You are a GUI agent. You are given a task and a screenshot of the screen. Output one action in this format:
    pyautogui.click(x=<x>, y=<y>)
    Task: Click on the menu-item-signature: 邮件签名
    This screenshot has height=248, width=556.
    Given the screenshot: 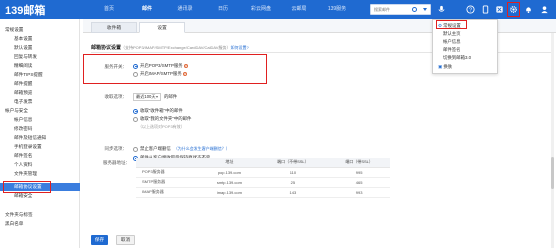 What is the action you would take?
    pyautogui.click(x=465, y=49)
    